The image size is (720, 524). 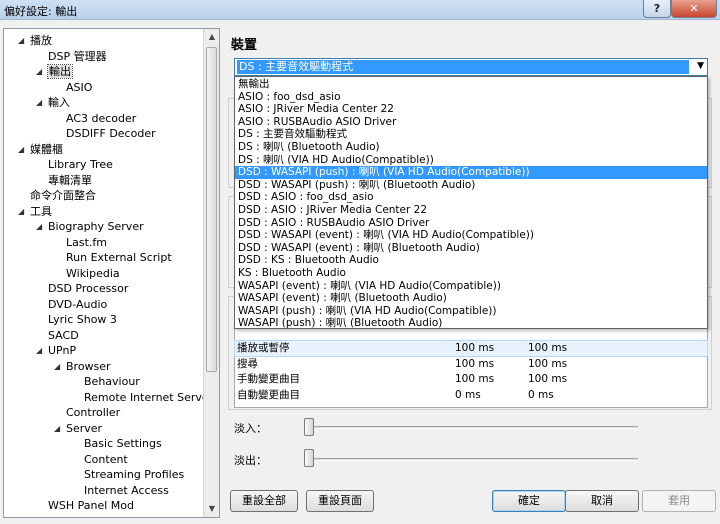 I want to click on tree-item: ◢ 媒體櫃, so click(x=40, y=149).